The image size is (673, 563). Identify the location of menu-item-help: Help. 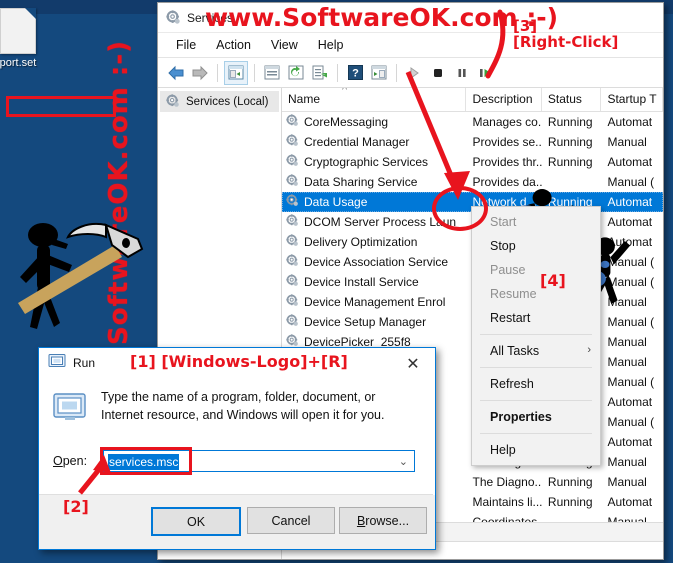
(331, 45).